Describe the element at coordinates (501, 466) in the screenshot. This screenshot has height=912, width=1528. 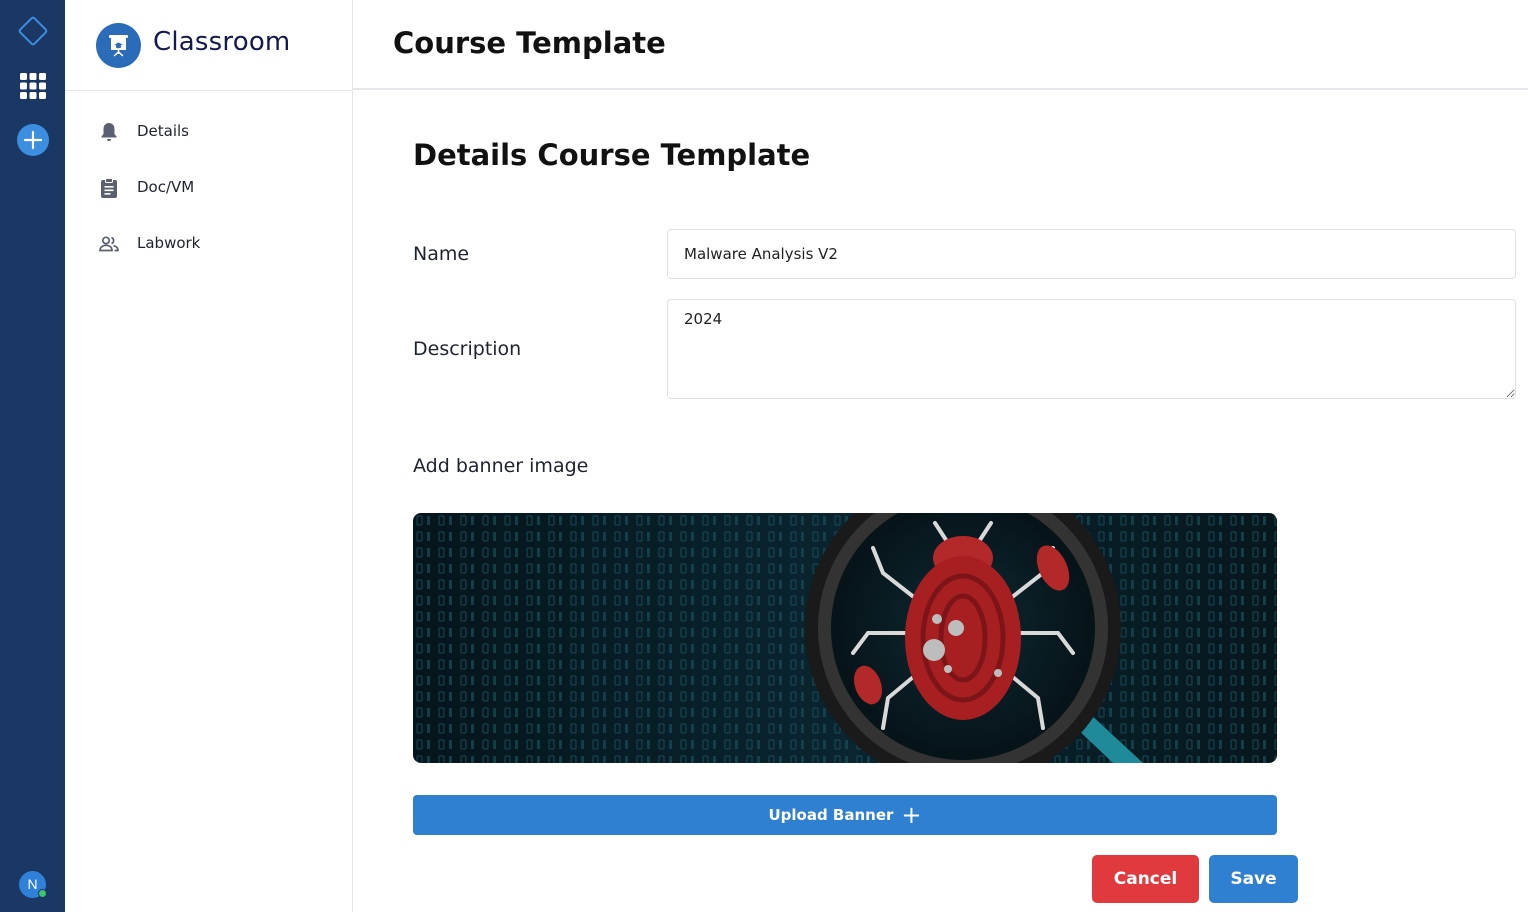
I see `banner-label: Add banner image` at that location.